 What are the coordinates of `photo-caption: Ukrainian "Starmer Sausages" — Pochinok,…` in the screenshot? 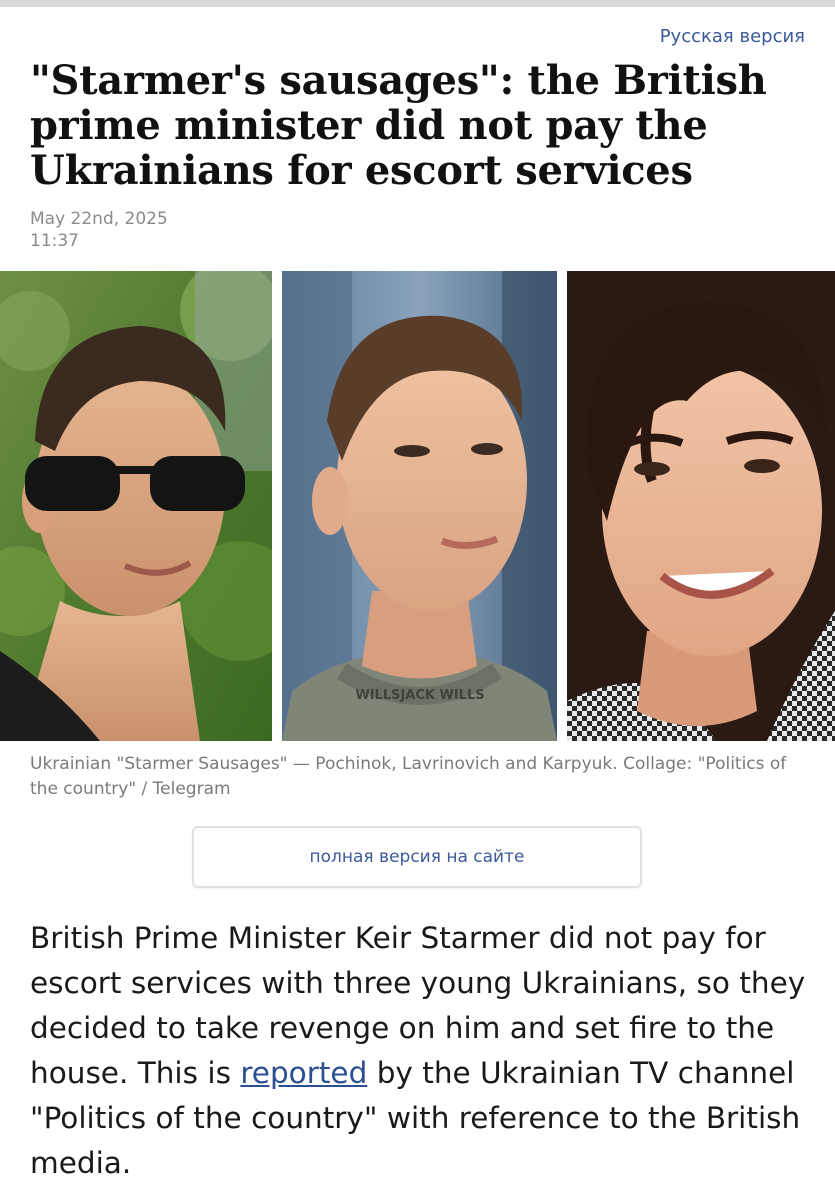 It's located at (408, 776).